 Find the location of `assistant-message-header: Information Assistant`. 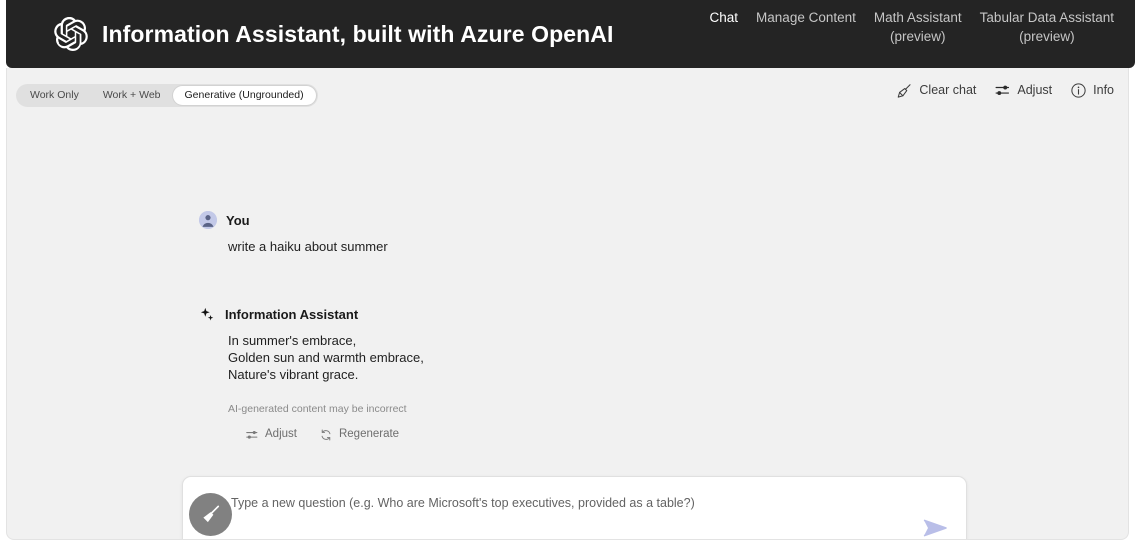

assistant-message-header: Information Assistant is located at coordinates (311, 314).